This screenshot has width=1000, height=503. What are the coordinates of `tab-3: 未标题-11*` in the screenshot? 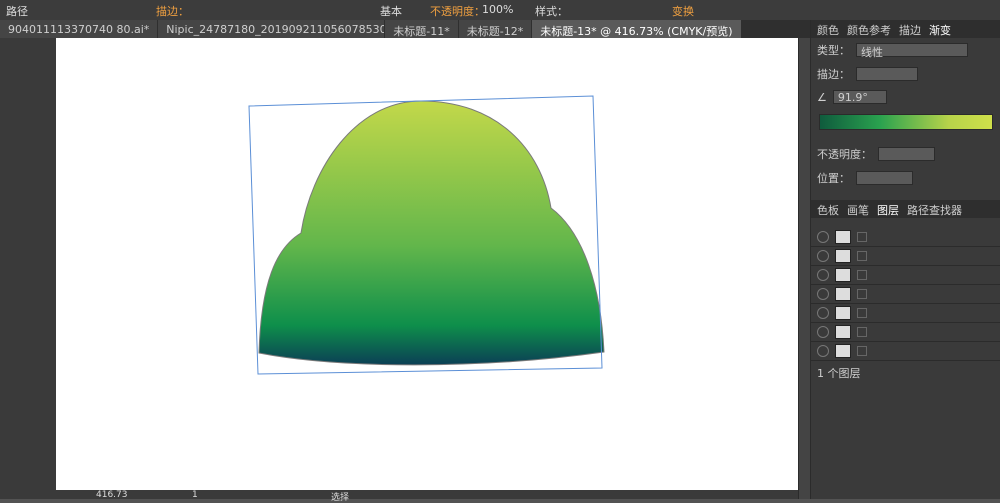 It's located at (421, 29).